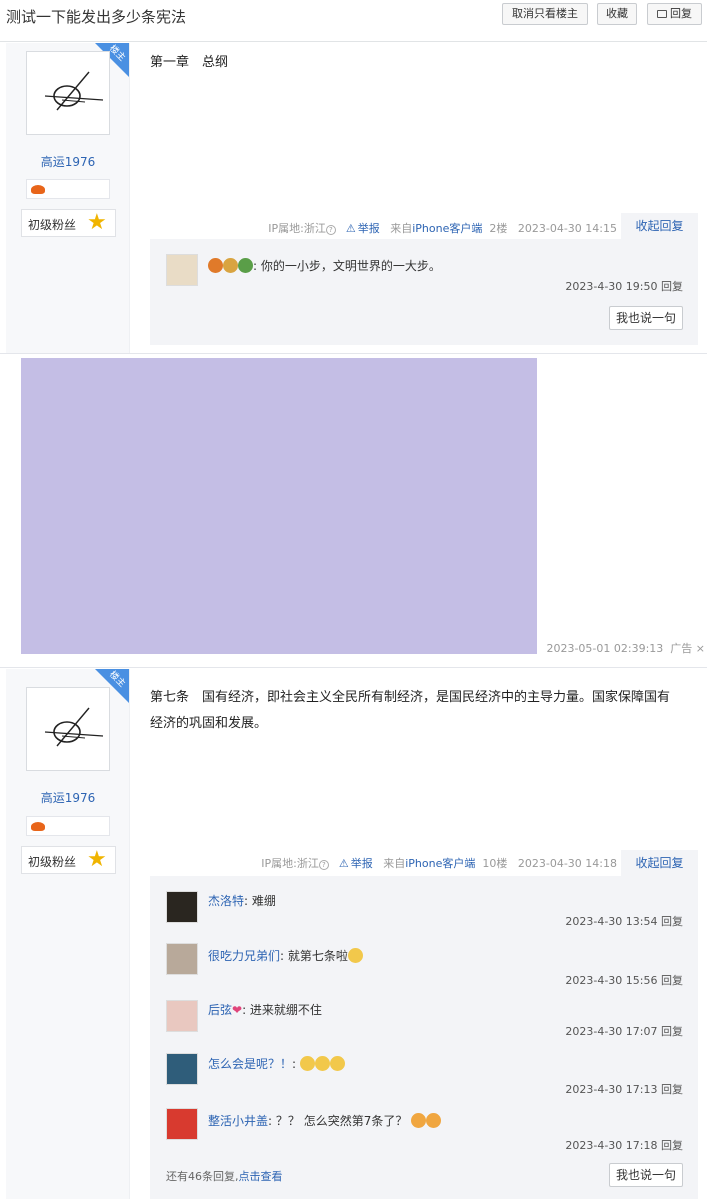  I want to click on reply-username: 很吃力兄弟们, so click(244, 956).